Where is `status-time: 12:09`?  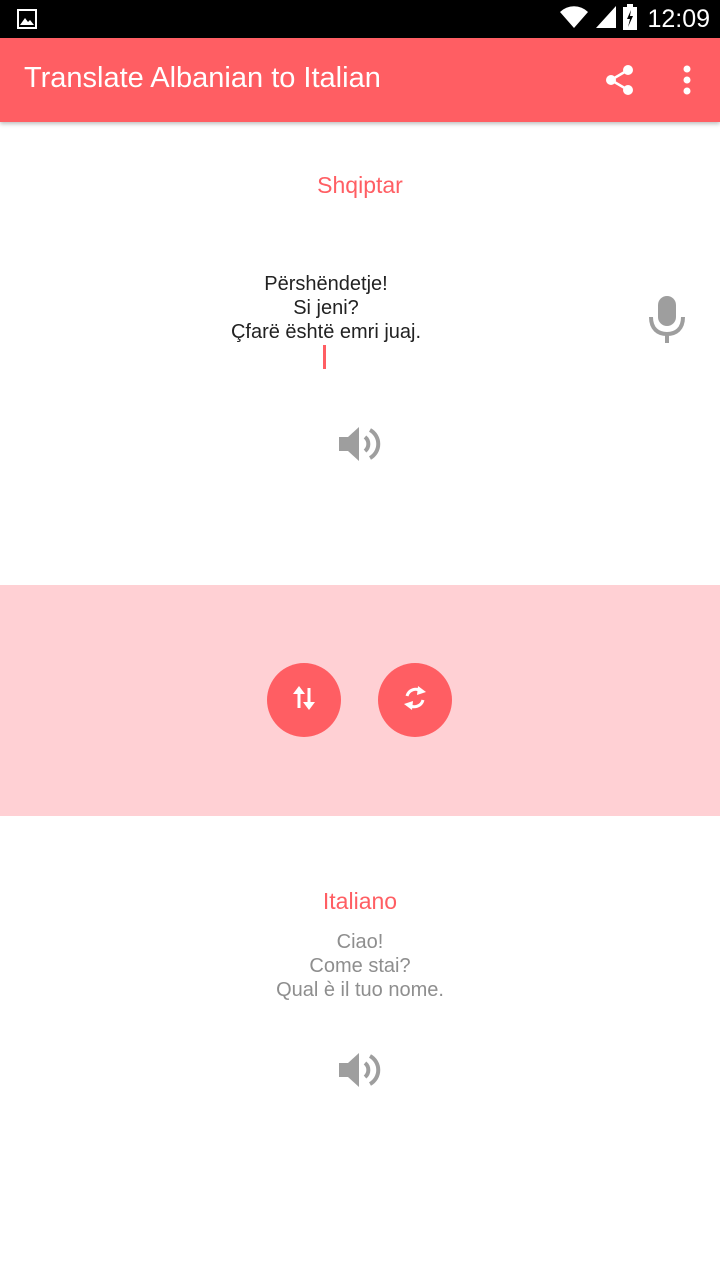
status-time: 12:09 is located at coordinates (678, 18).